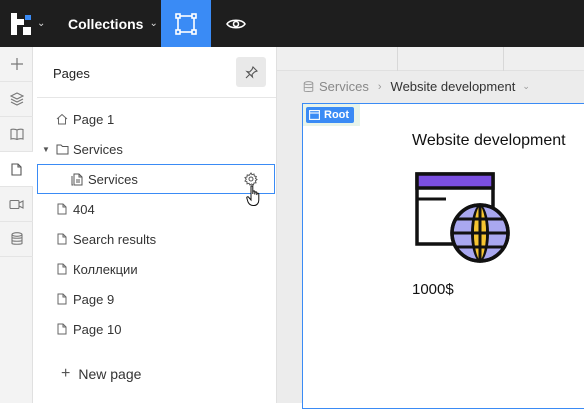  What do you see at coordinates (46, 149) in the screenshot?
I see `caret-down-icon: ▼` at bounding box center [46, 149].